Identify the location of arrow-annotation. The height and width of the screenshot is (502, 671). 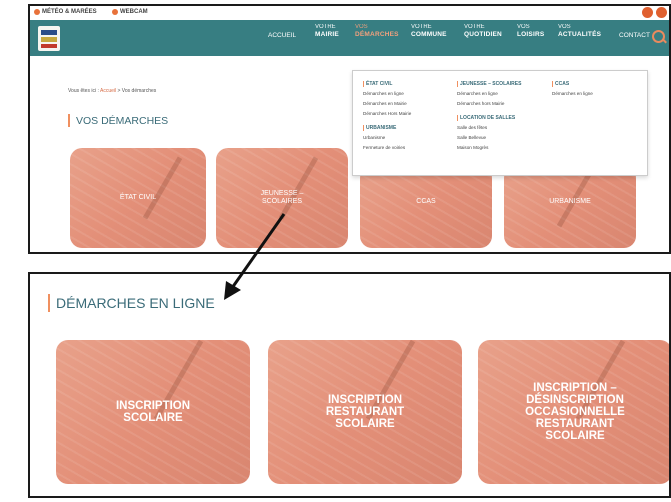
(255, 256).